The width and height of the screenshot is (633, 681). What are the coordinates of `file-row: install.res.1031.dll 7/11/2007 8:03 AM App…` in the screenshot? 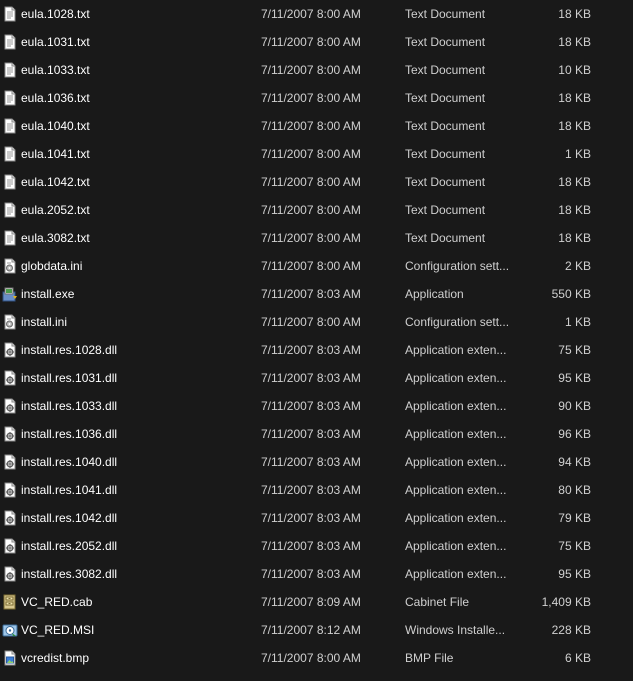 It's located at (316, 378).